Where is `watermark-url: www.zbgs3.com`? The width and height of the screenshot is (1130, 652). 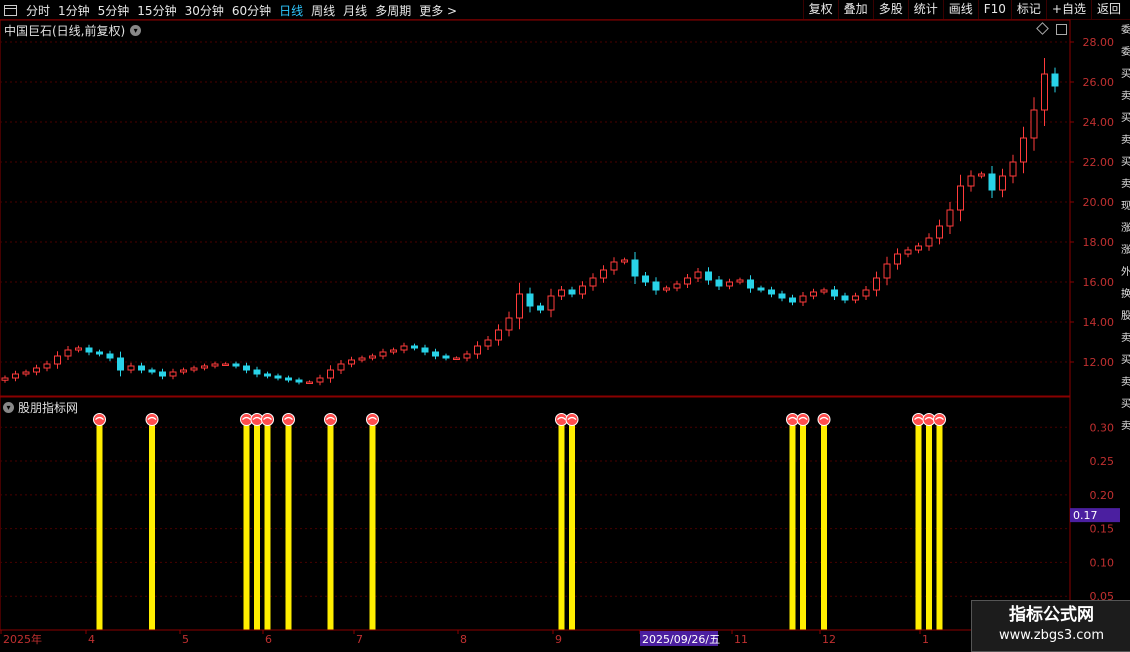 watermark-url: www.zbgs3.com is located at coordinates (1051, 635).